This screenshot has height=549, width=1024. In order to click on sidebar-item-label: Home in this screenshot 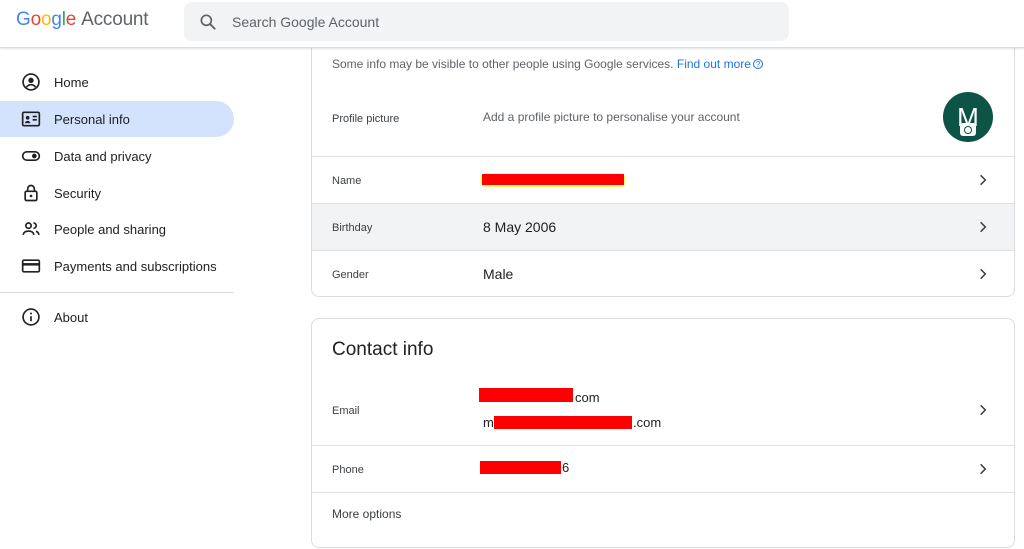, I will do `click(71, 82)`.